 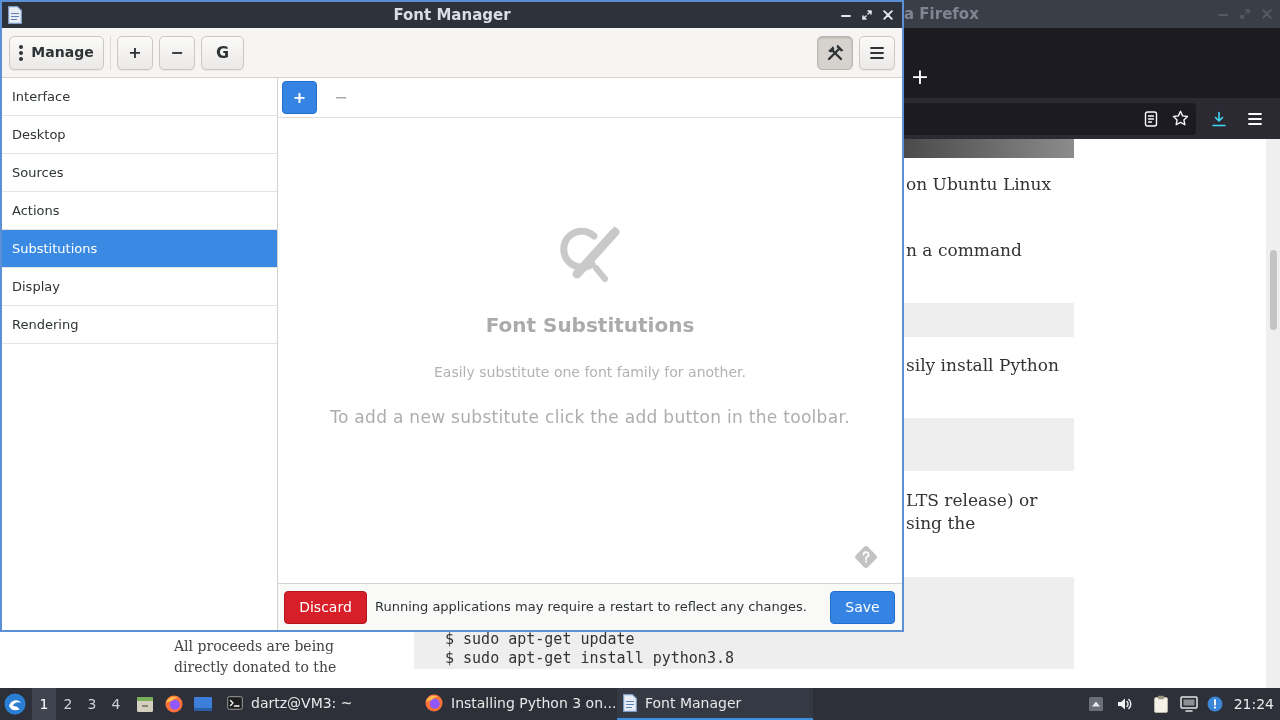 I want to click on notification-icon, so click(x=1214, y=704).